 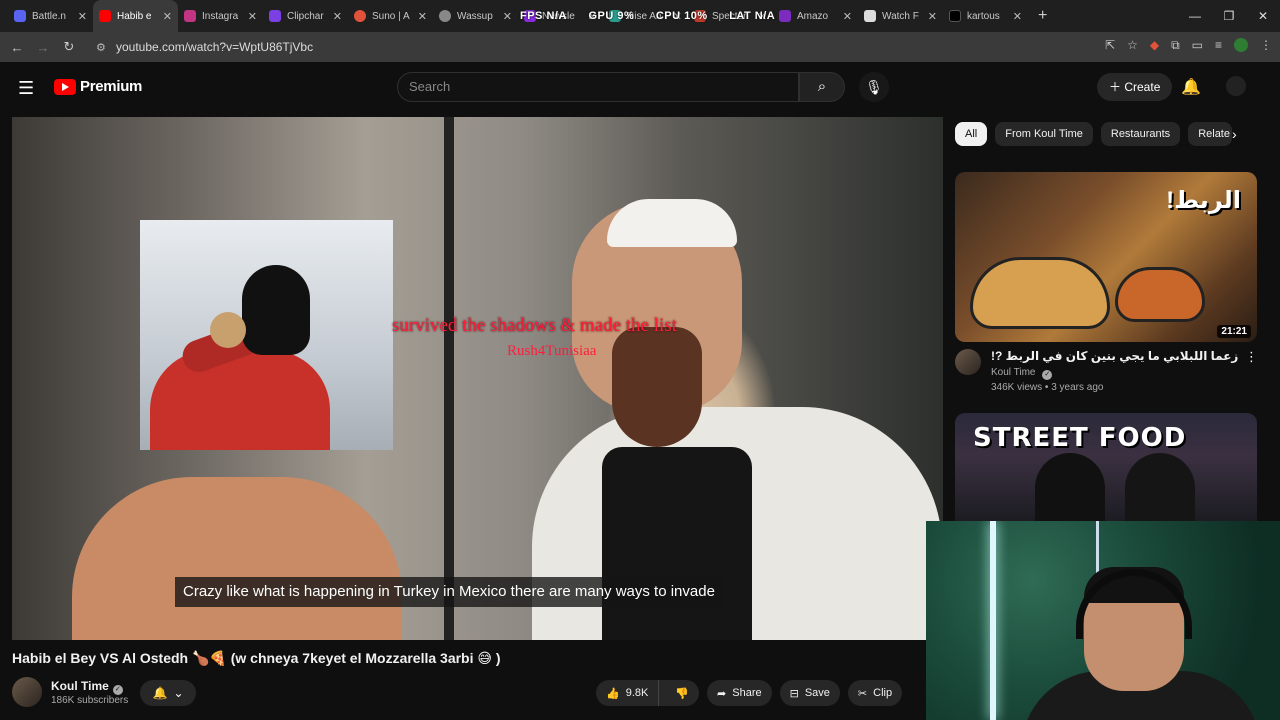 I want to click on browser-tab: Clipchar ✕, so click(x=305, y=16).